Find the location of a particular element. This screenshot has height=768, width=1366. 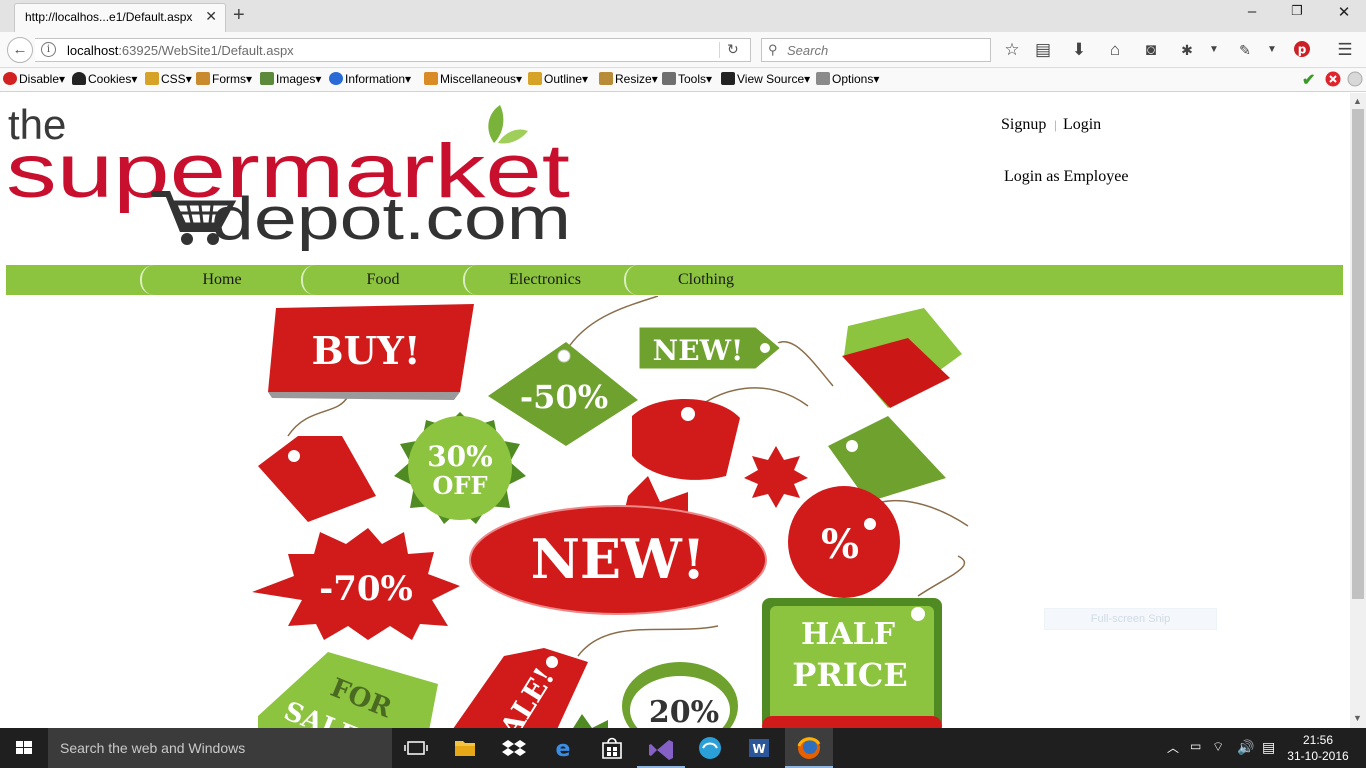

dev-cookies-menu: Cookies▾ is located at coordinates (104, 79).